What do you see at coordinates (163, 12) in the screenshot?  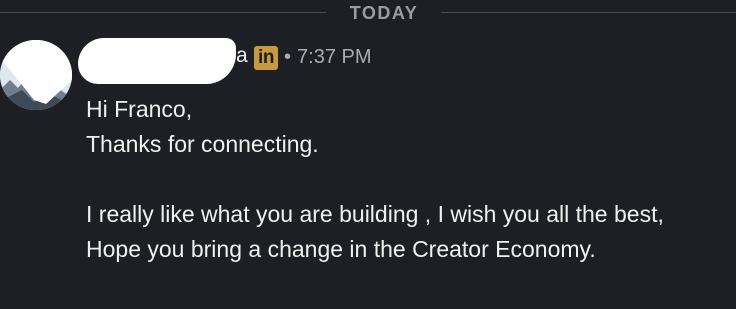 I see `divider-line-left` at bounding box center [163, 12].